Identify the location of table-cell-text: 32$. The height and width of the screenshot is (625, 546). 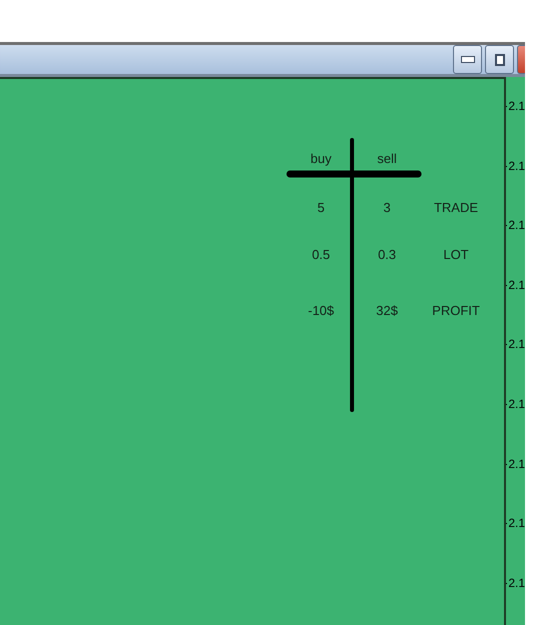
(387, 310).